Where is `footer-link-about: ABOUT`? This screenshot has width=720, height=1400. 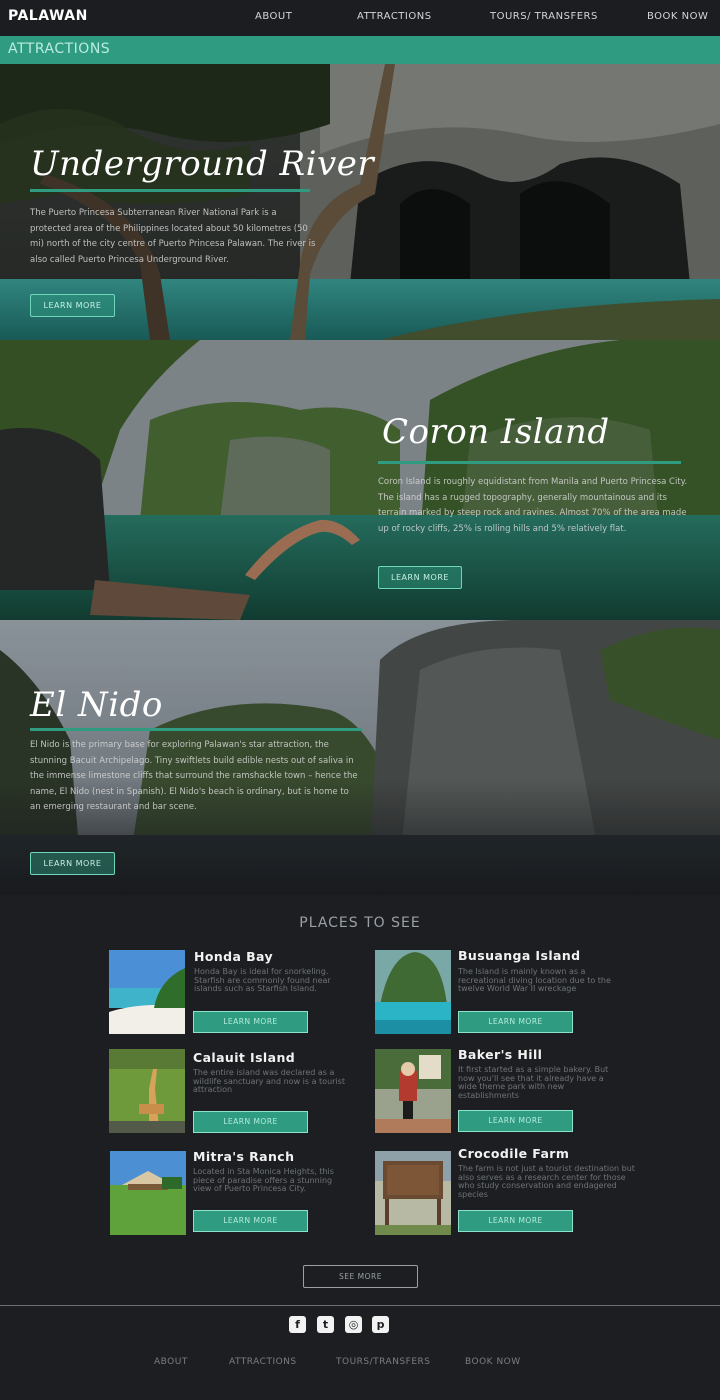 footer-link-about: ABOUT is located at coordinates (171, 1362).